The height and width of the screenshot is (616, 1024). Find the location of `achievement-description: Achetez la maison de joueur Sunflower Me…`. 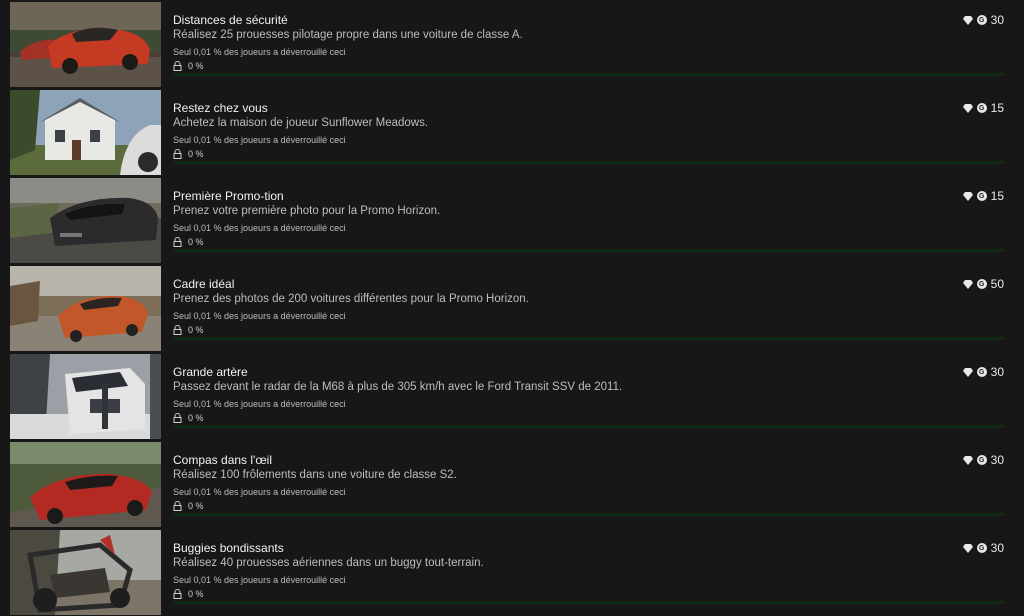

achievement-description: Achetez la maison de joueur Sunflower Me… is located at coordinates (301, 123).